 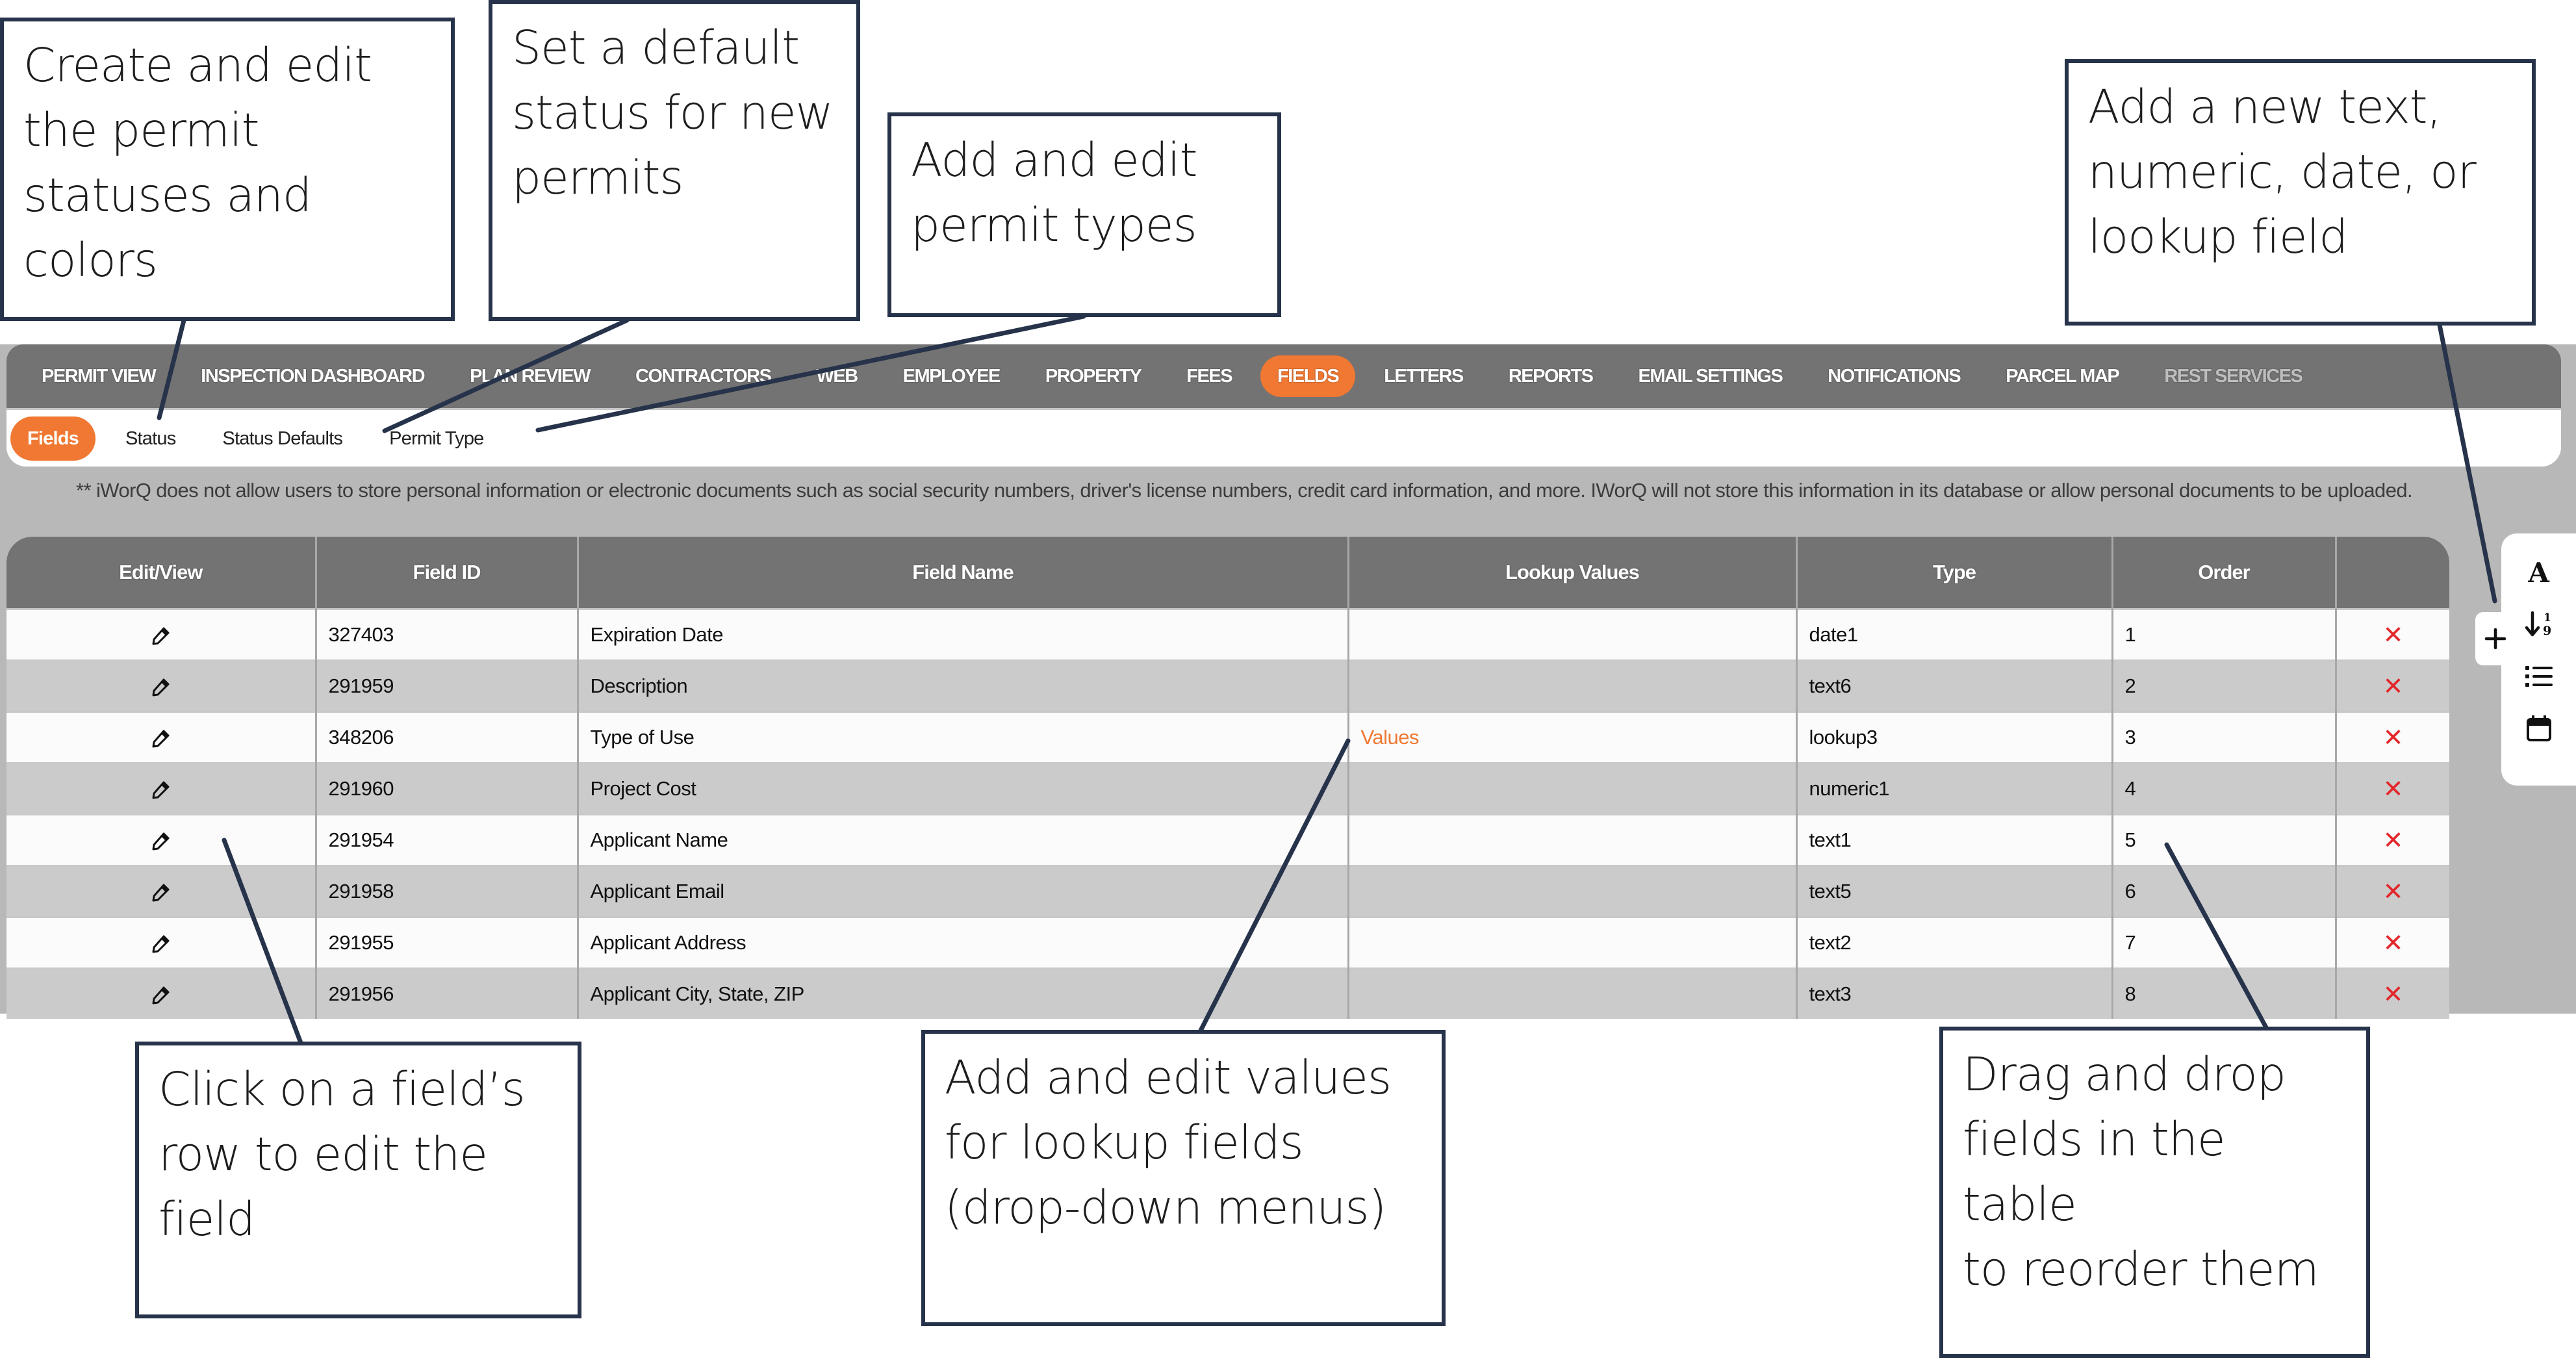 I want to click on table-row: 291954 Applicant Name text1 5 ✕, so click(x=1227, y=840).